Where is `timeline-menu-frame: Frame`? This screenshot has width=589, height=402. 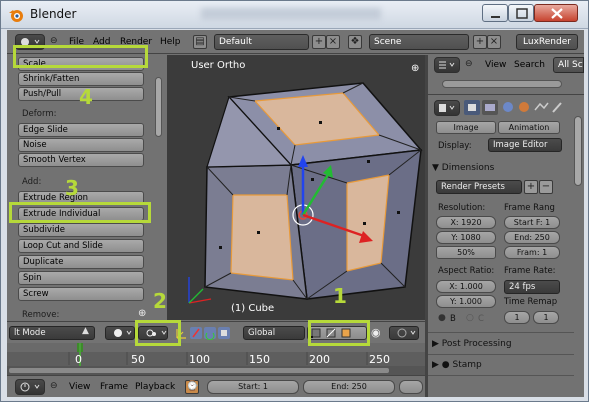 timeline-menu-frame: Frame is located at coordinates (114, 387).